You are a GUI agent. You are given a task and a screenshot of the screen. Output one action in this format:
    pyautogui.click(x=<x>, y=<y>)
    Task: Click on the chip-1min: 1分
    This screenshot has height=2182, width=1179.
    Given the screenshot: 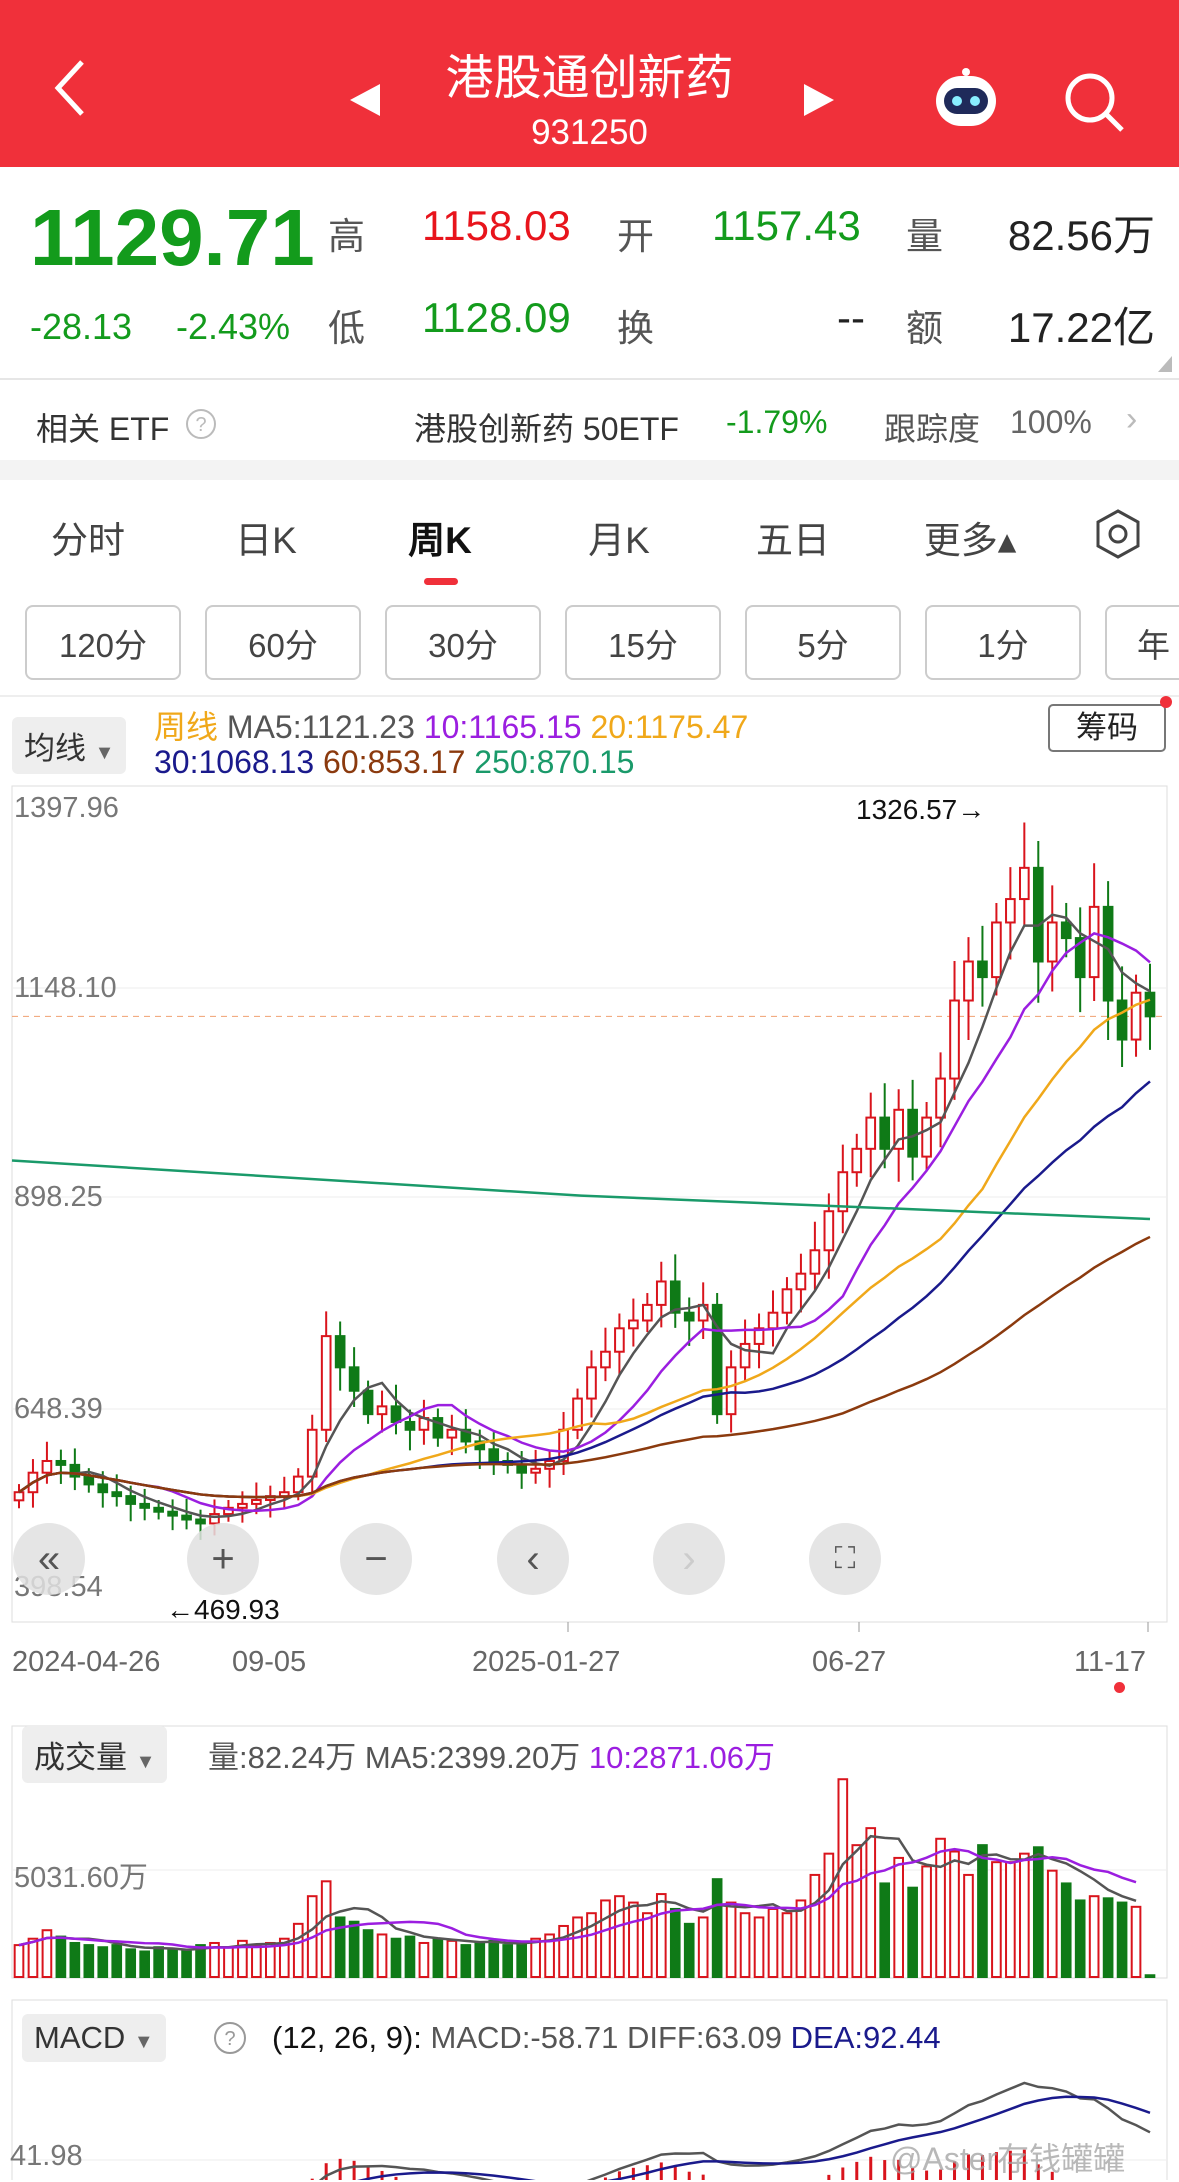 What is the action you would take?
    pyautogui.click(x=1003, y=642)
    